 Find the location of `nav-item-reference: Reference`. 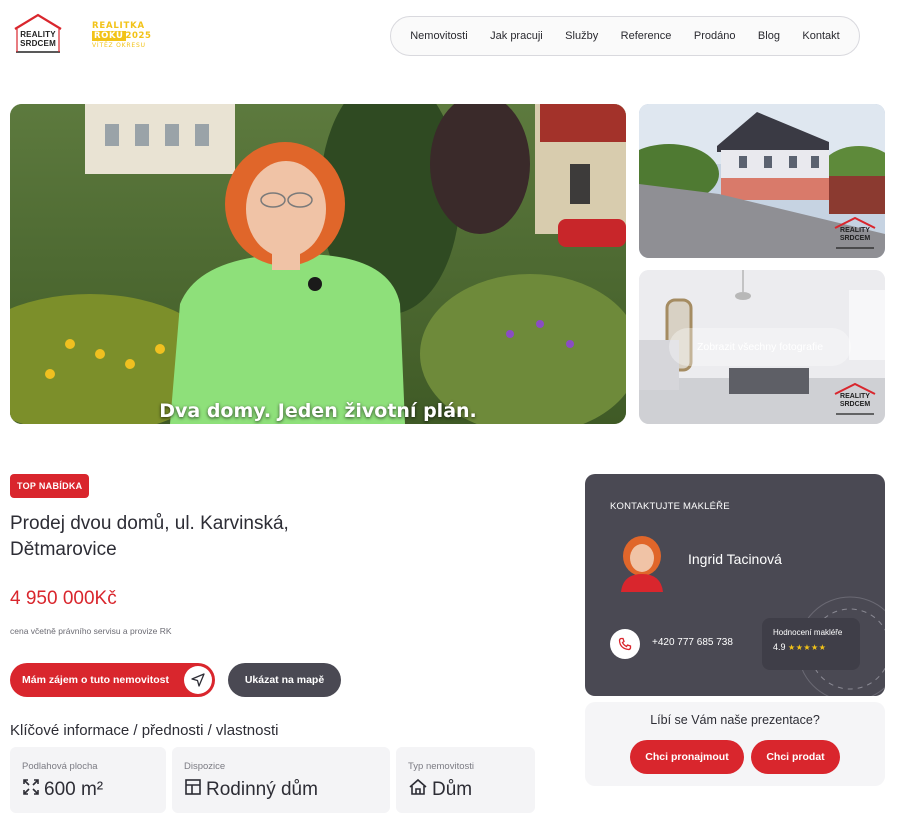

nav-item-reference: Reference is located at coordinates (646, 36).